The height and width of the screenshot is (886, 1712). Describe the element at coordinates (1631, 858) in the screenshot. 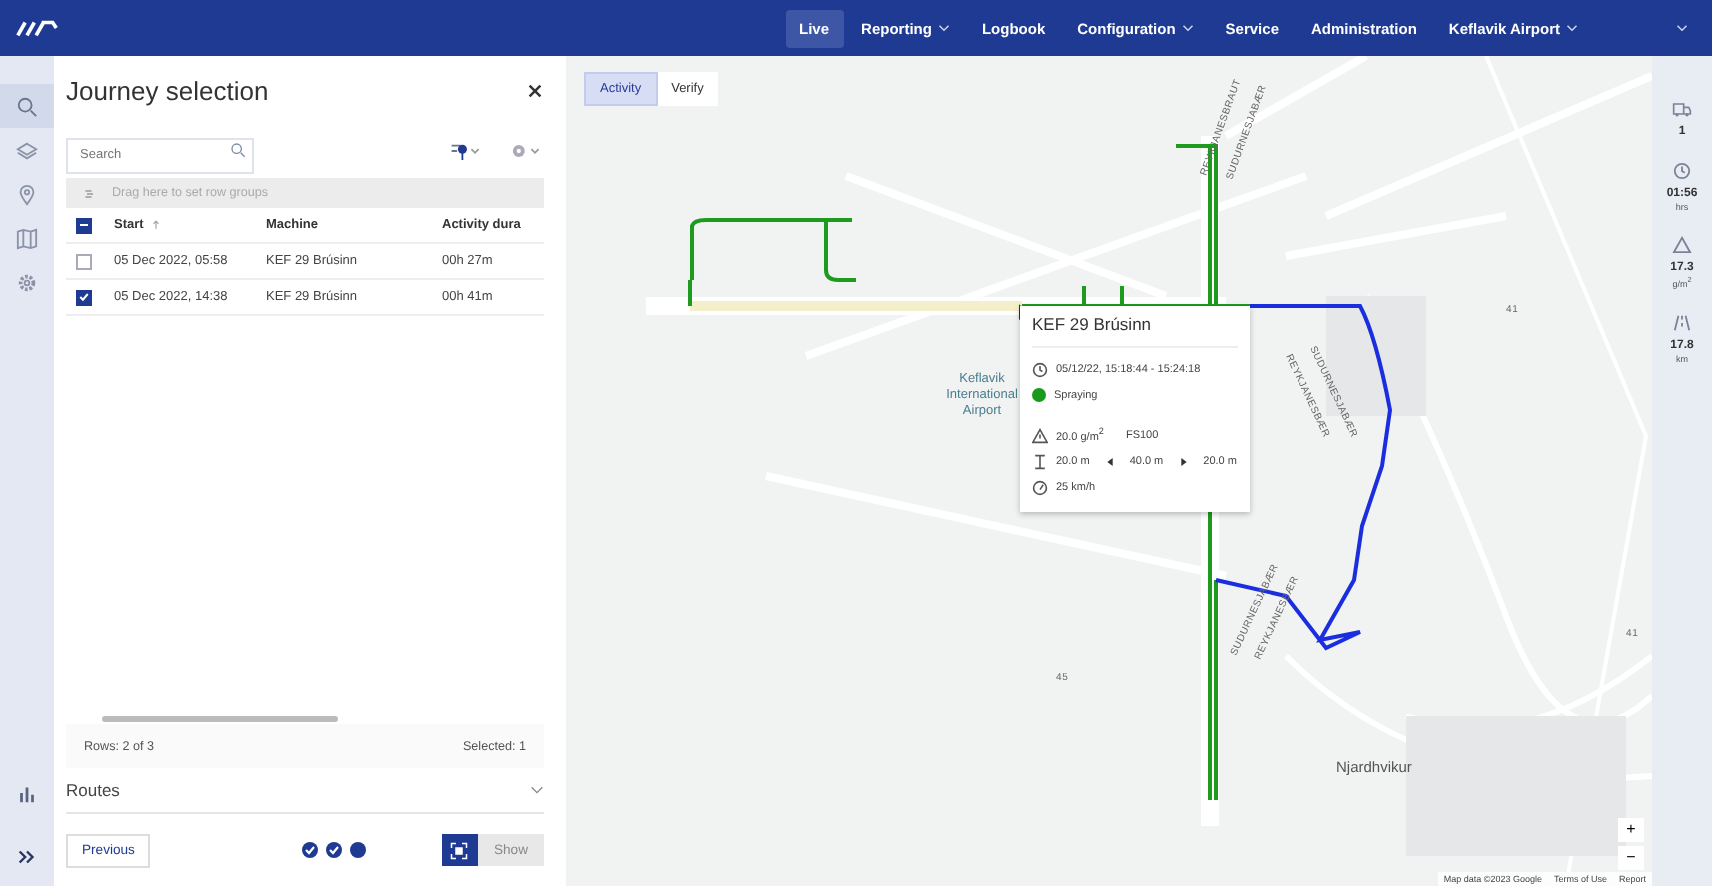

I see `zoom-out-button: −` at that location.